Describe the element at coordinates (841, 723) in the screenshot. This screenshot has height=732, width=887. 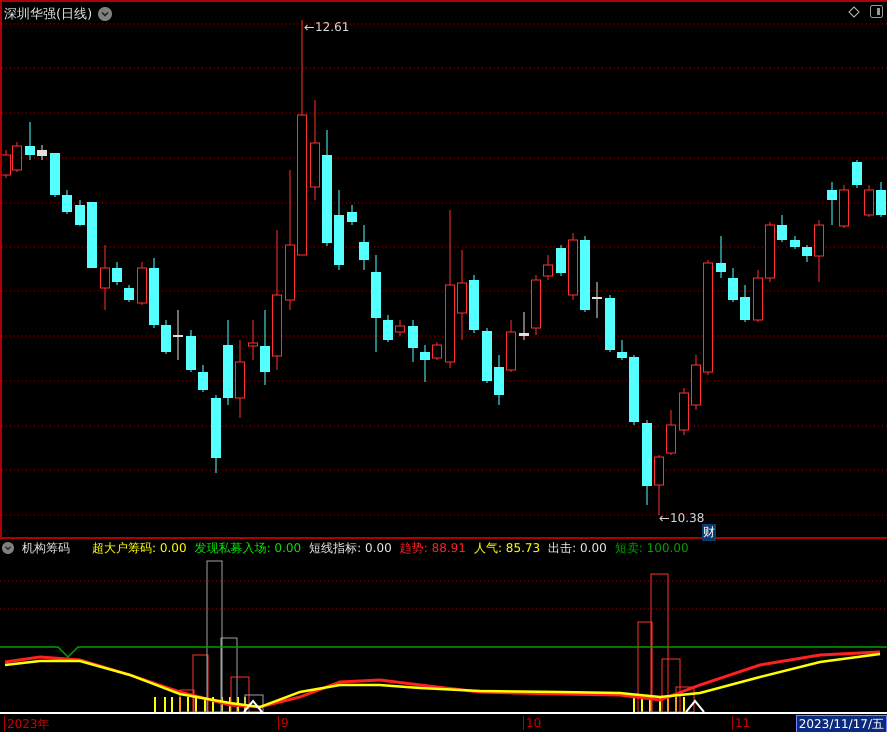
I see `current-date: 2023/11/17/五` at that location.